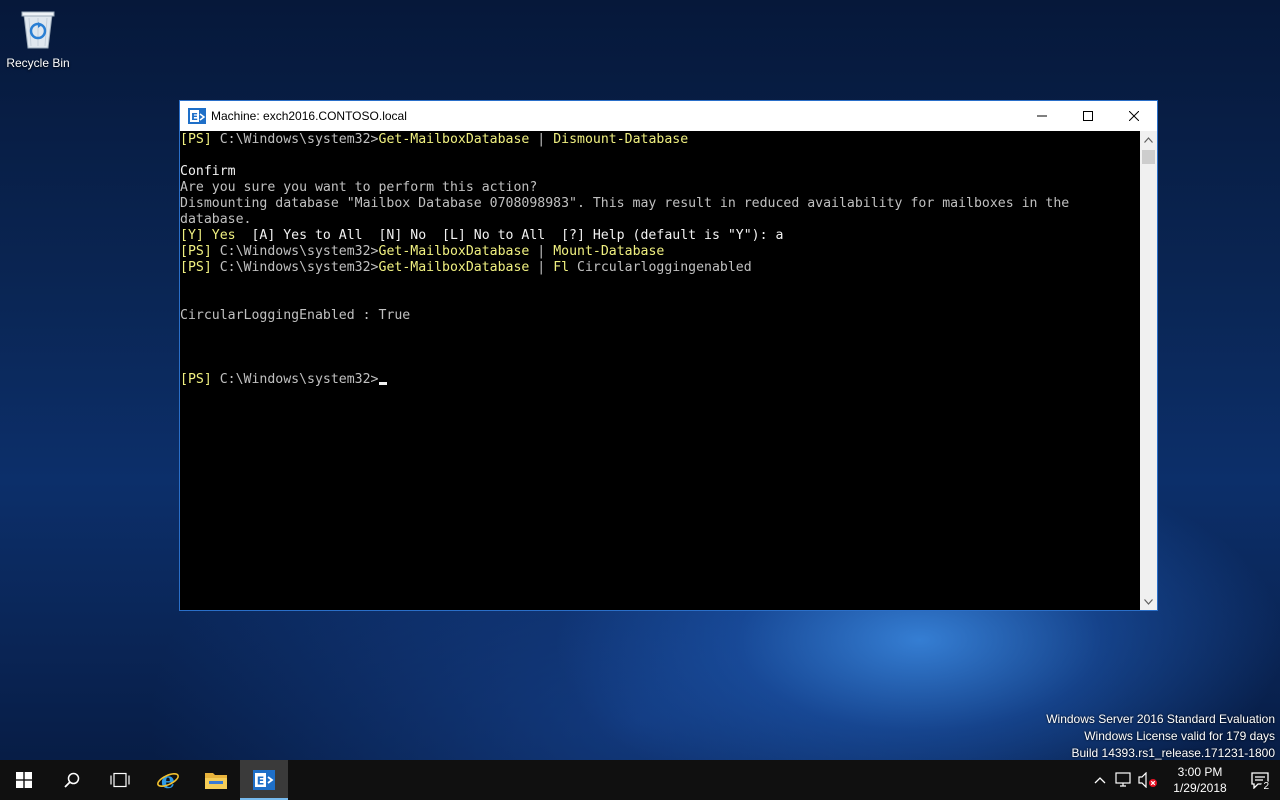 Image resolution: width=1280 pixels, height=800 pixels. I want to click on minimize-icon, so click(1042, 116).